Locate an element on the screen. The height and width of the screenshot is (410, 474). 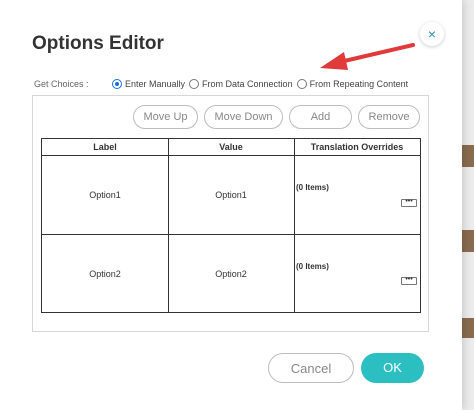
move-up-button: Move Up is located at coordinates (165, 117).